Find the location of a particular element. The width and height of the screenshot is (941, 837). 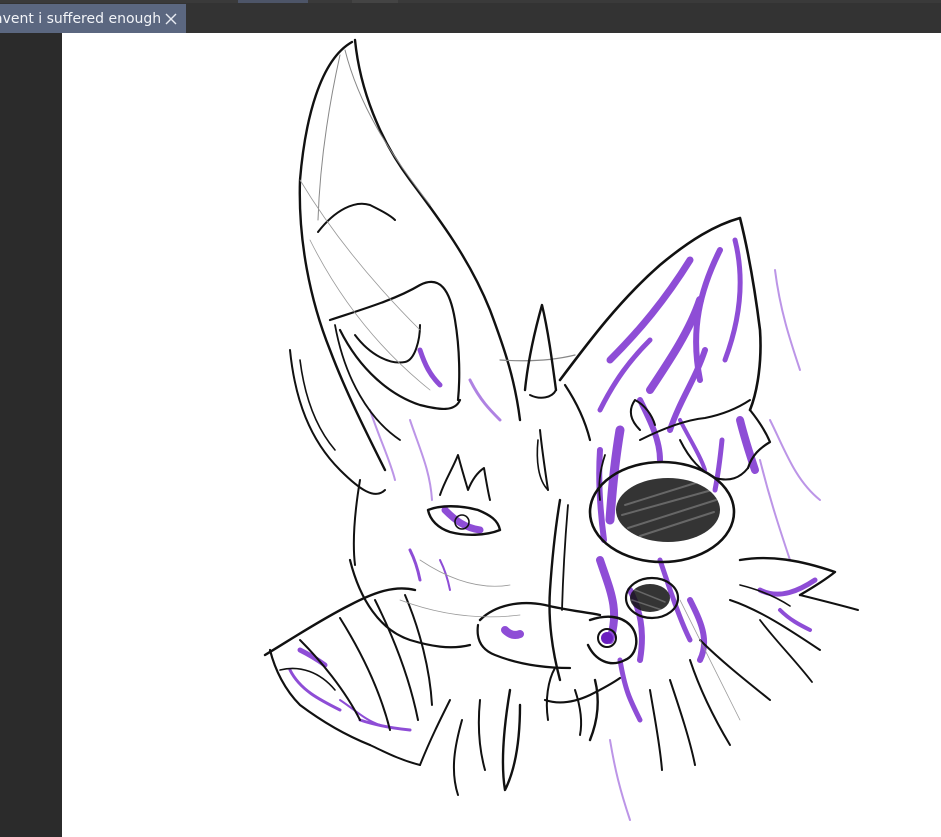

document-tab: avent i suffered enough is located at coordinates (93, 18).